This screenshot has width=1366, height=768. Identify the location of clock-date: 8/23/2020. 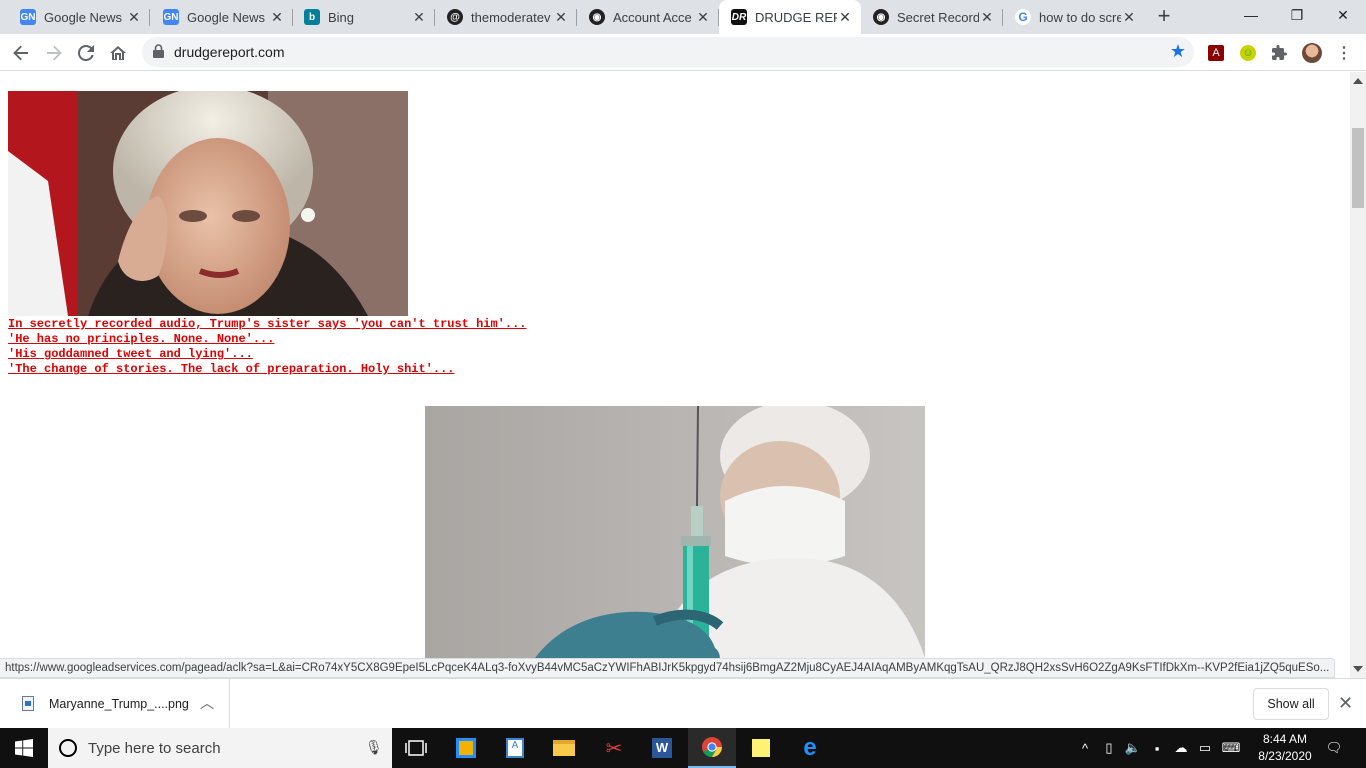
(1285, 756).